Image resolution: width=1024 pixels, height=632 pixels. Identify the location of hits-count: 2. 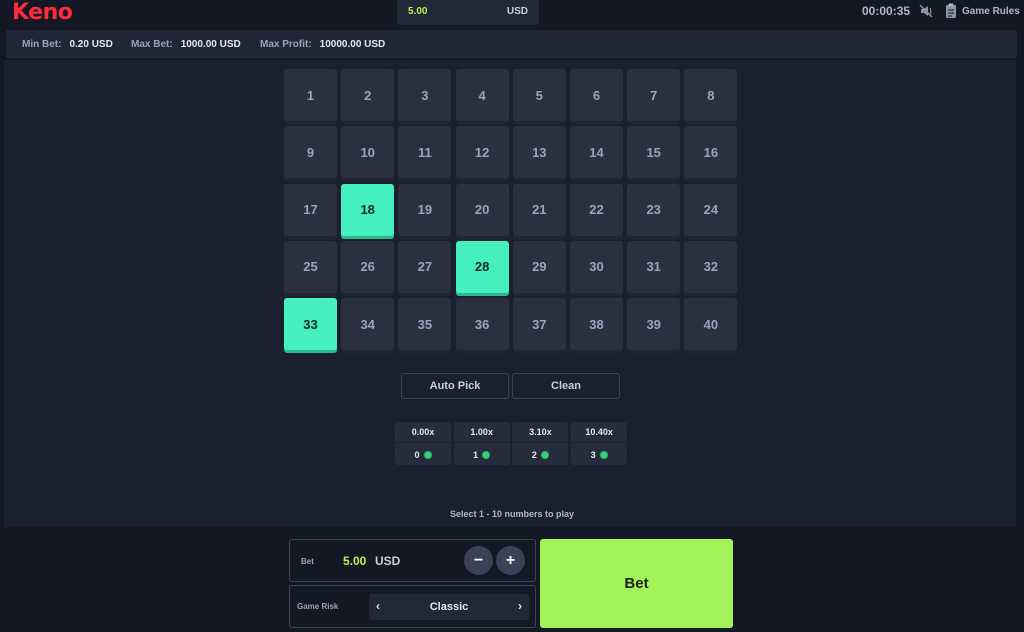
(534, 454).